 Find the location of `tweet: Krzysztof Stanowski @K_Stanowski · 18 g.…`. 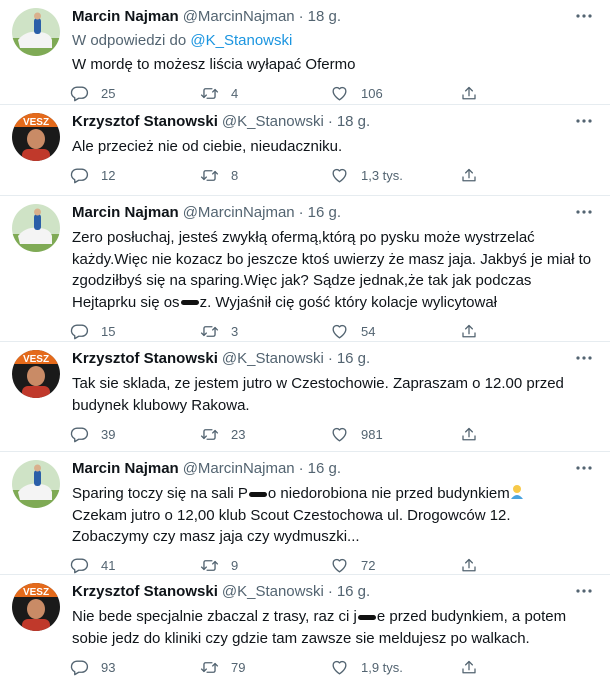

tweet: Krzysztof Stanowski @K_Stanowski · 18 g.… is located at coordinates (305, 150).